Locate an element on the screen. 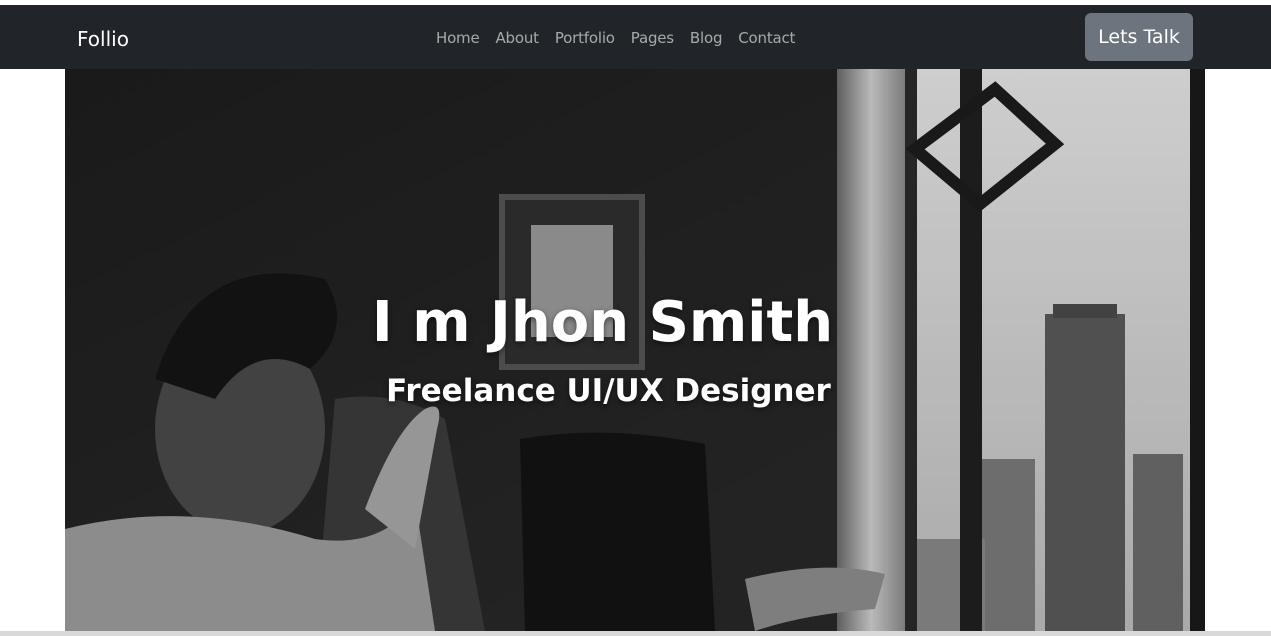 The height and width of the screenshot is (636, 1271). brand-logo: Follio is located at coordinates (103, 39).